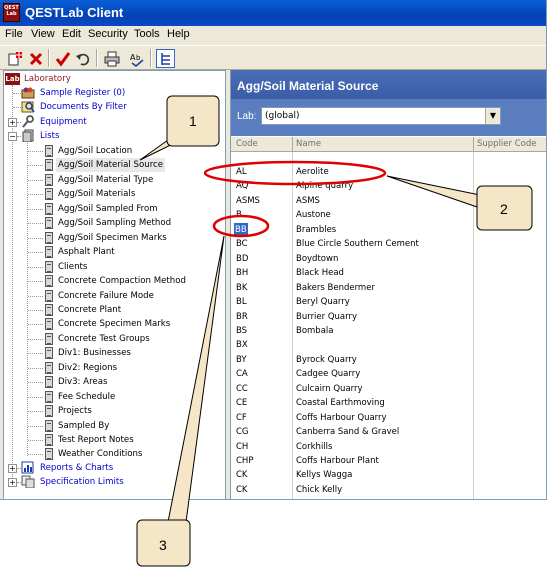 The width and height of the screenshot is (547, 569). I want to click on cell-code: CHP, so click(244, 461).